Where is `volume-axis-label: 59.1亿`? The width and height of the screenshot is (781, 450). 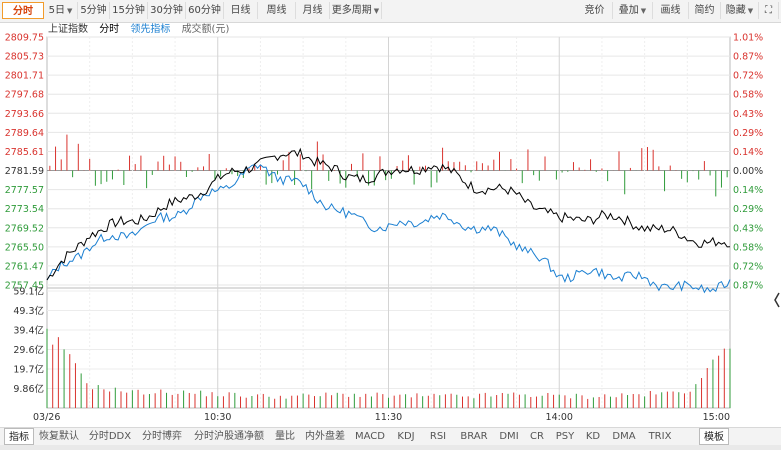
volume-axis-label: 59.1亿 is located at coordinates (28, 292).